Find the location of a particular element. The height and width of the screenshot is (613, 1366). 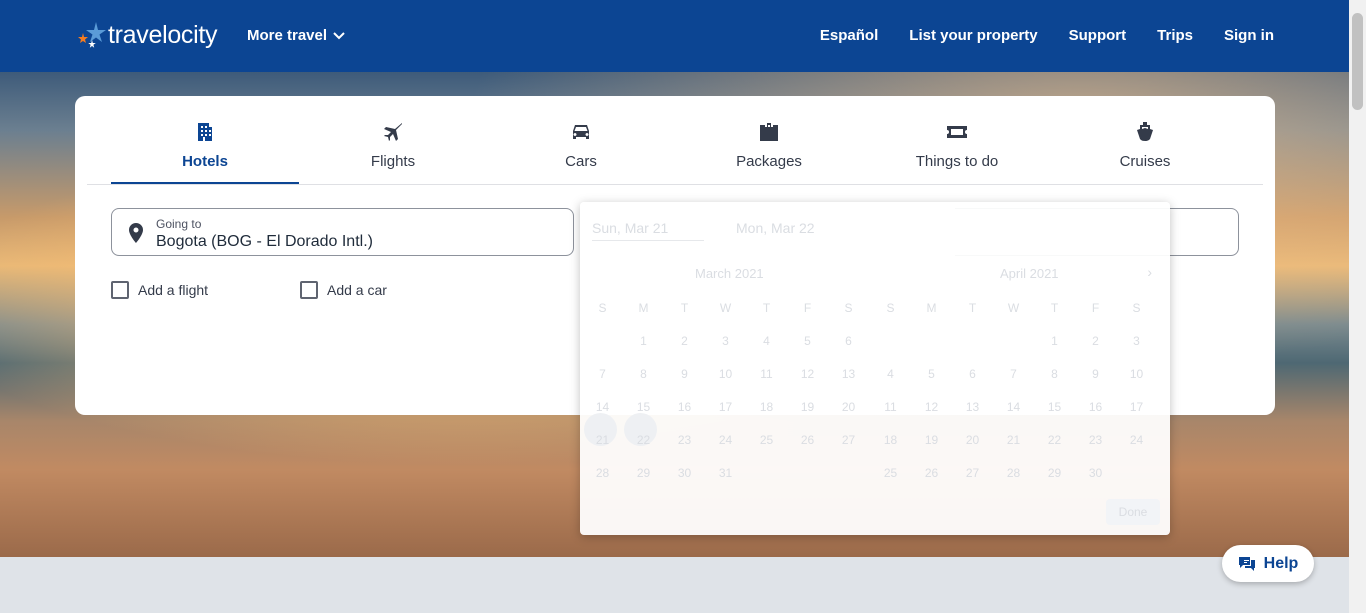

tab-packages: Packages is located at coordinates (769, 140).